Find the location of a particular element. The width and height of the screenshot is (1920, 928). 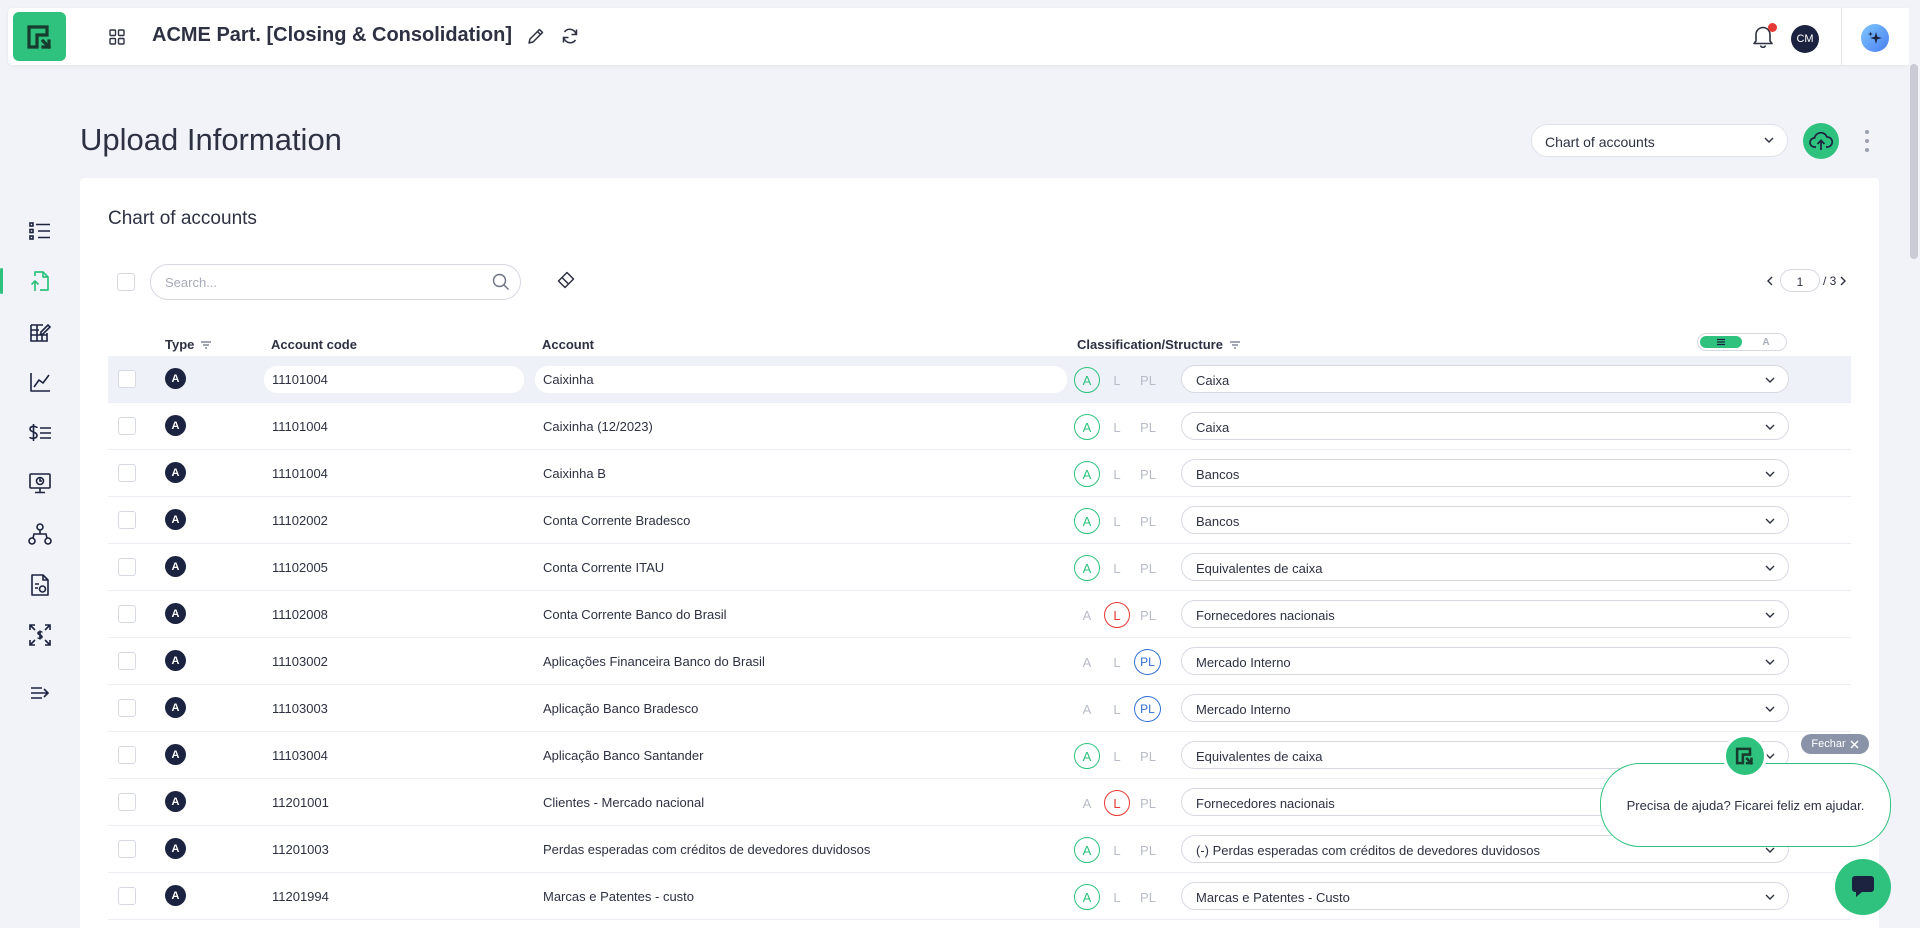

apps-grid-button is located at coordinates (117, 37).